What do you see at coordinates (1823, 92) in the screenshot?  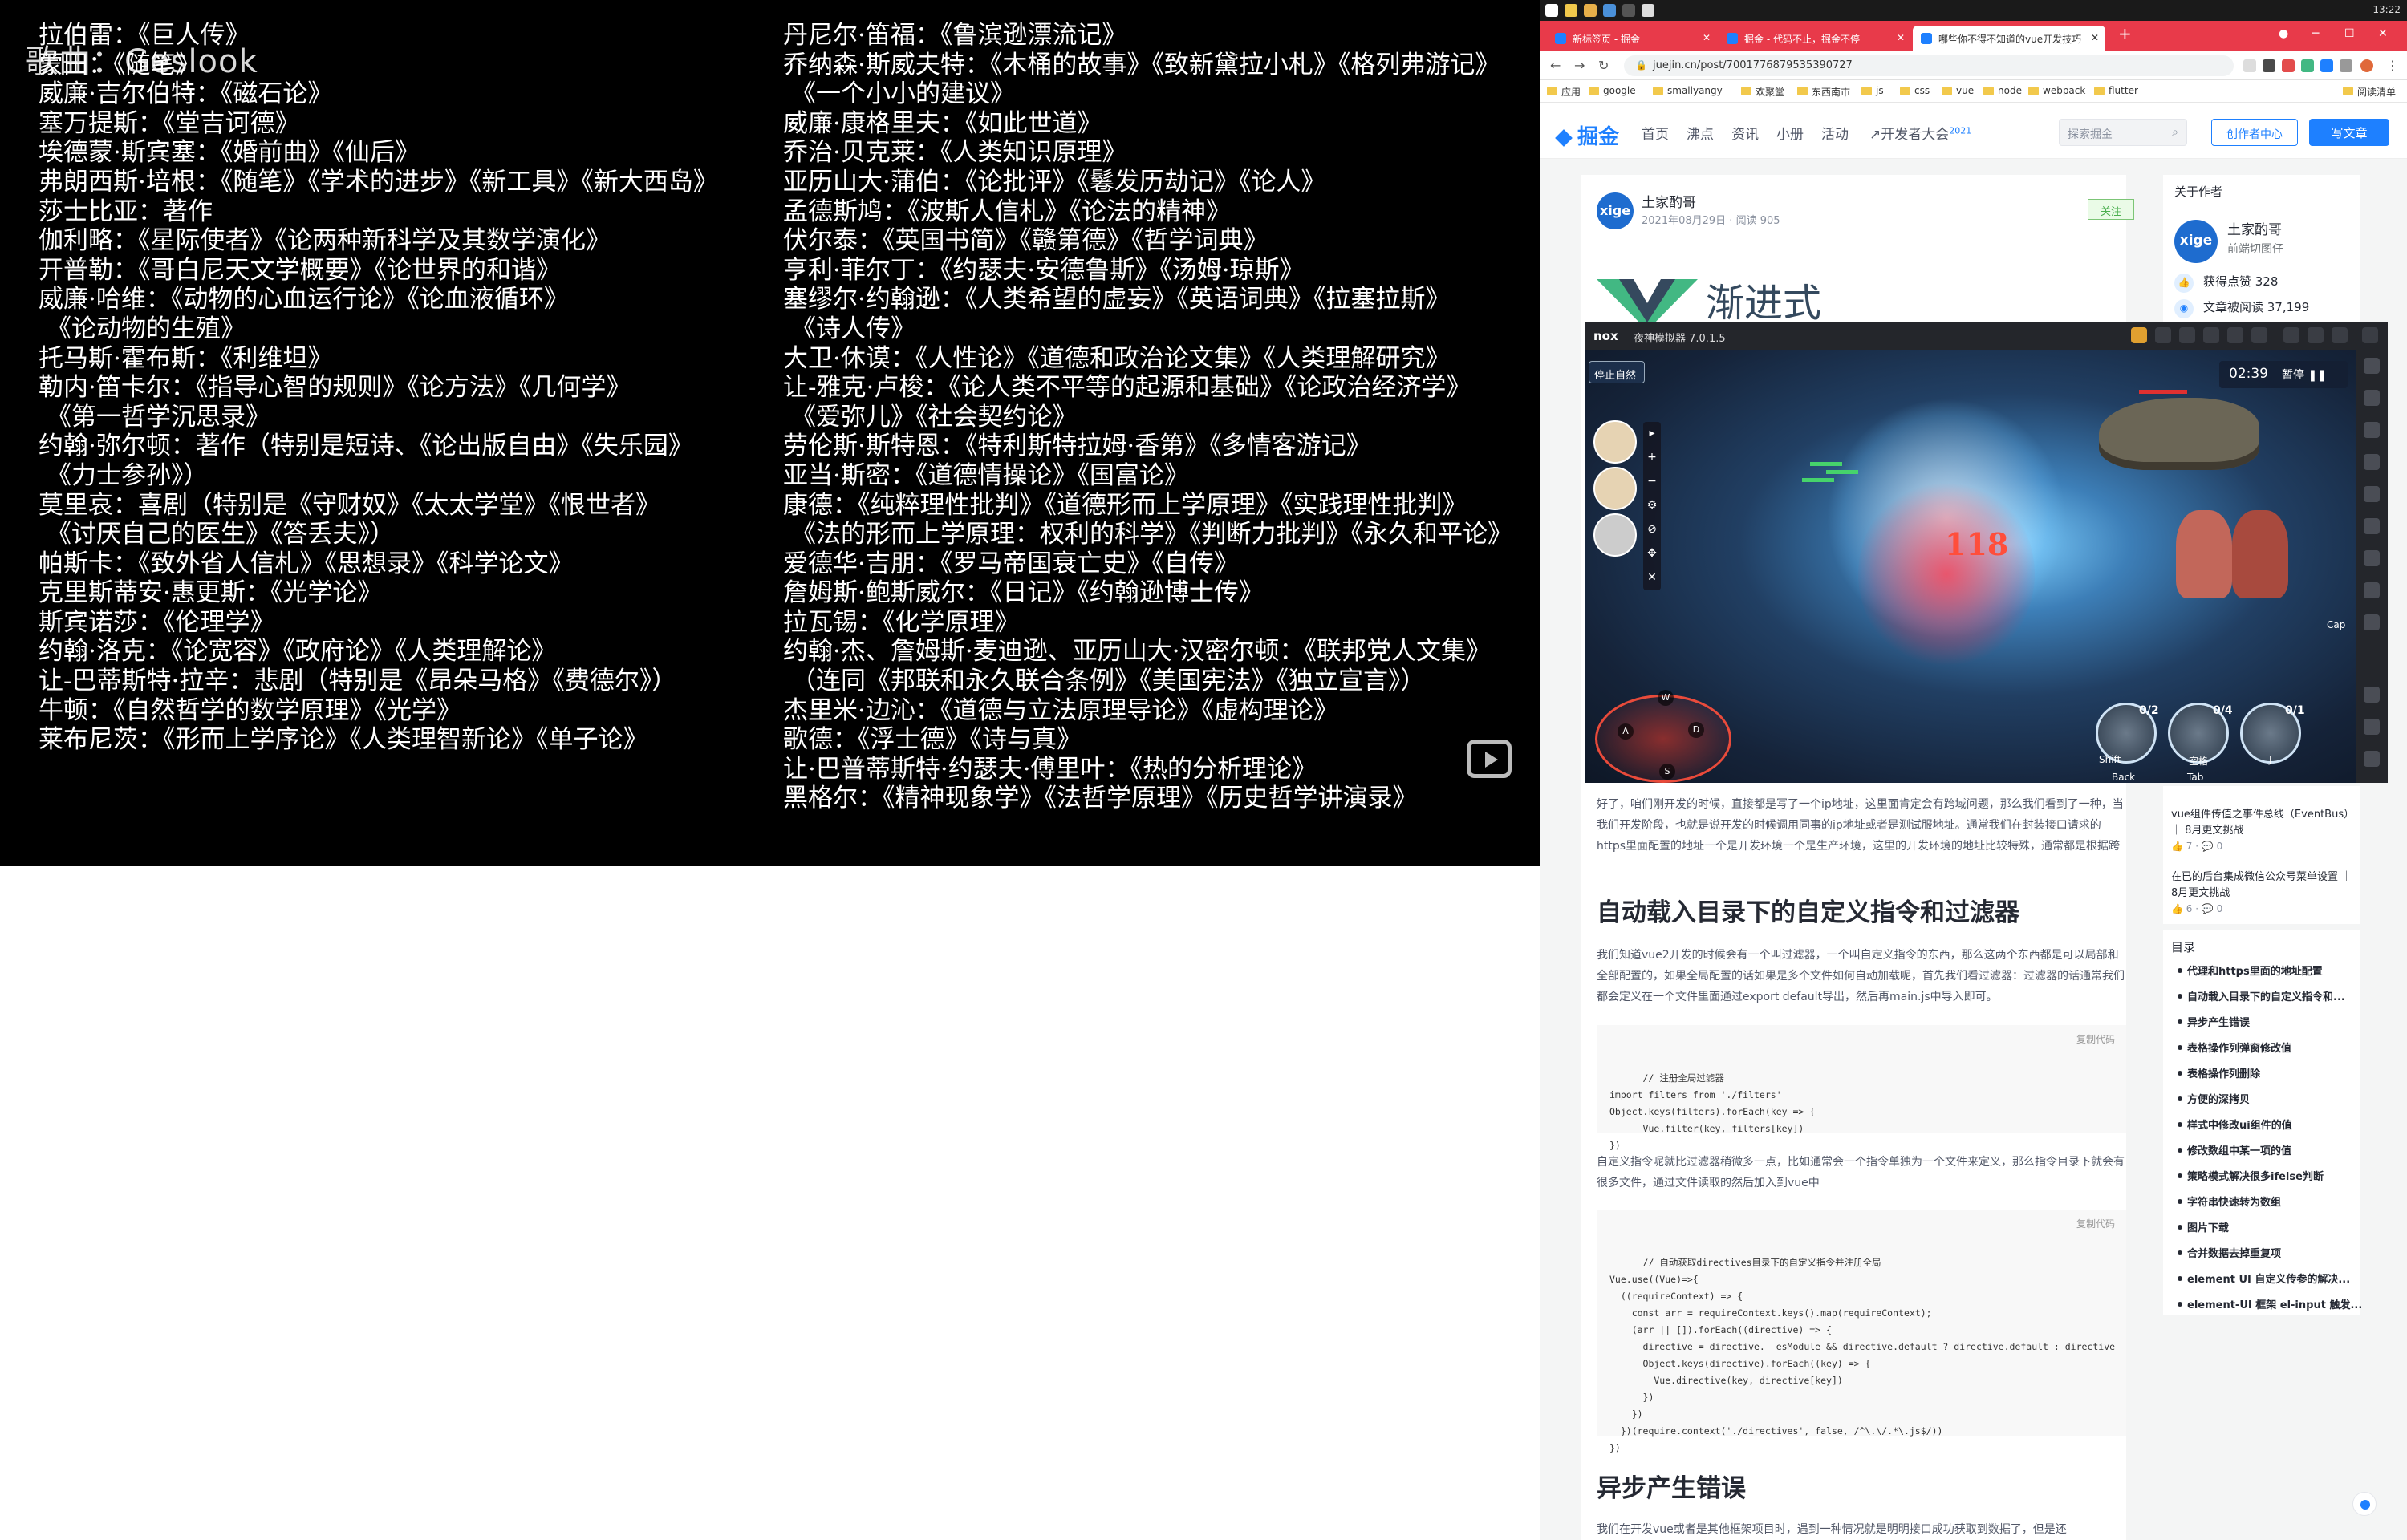 I see `bookmark-item: 东西南市` at bounding box center [1823, 92].